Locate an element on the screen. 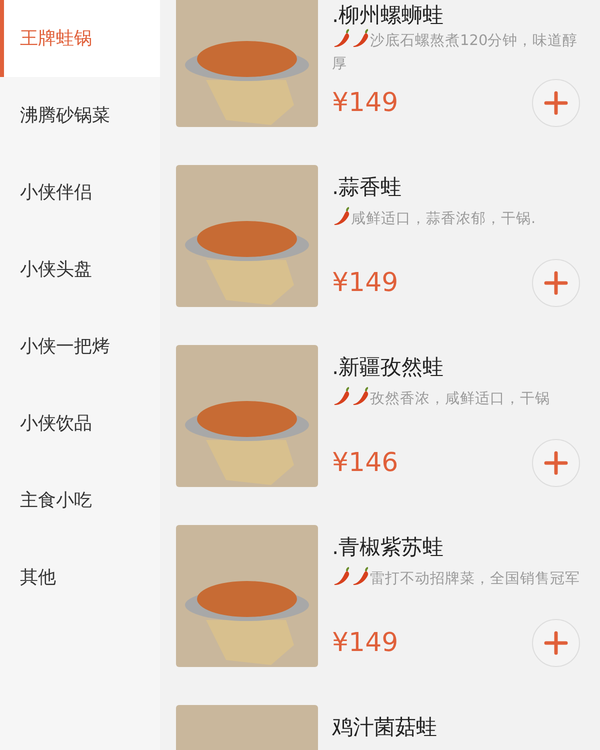  dish-name: .青椒紫苏蛙 is located at coordinates (388, 547).